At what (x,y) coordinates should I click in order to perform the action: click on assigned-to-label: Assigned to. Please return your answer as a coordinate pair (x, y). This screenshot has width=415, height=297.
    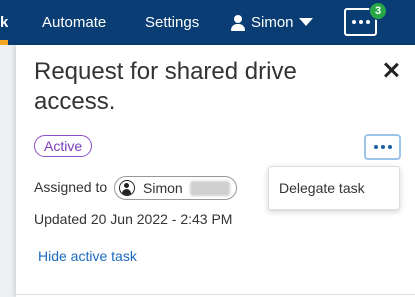
    Looking at the image, I should click on (71, 187).